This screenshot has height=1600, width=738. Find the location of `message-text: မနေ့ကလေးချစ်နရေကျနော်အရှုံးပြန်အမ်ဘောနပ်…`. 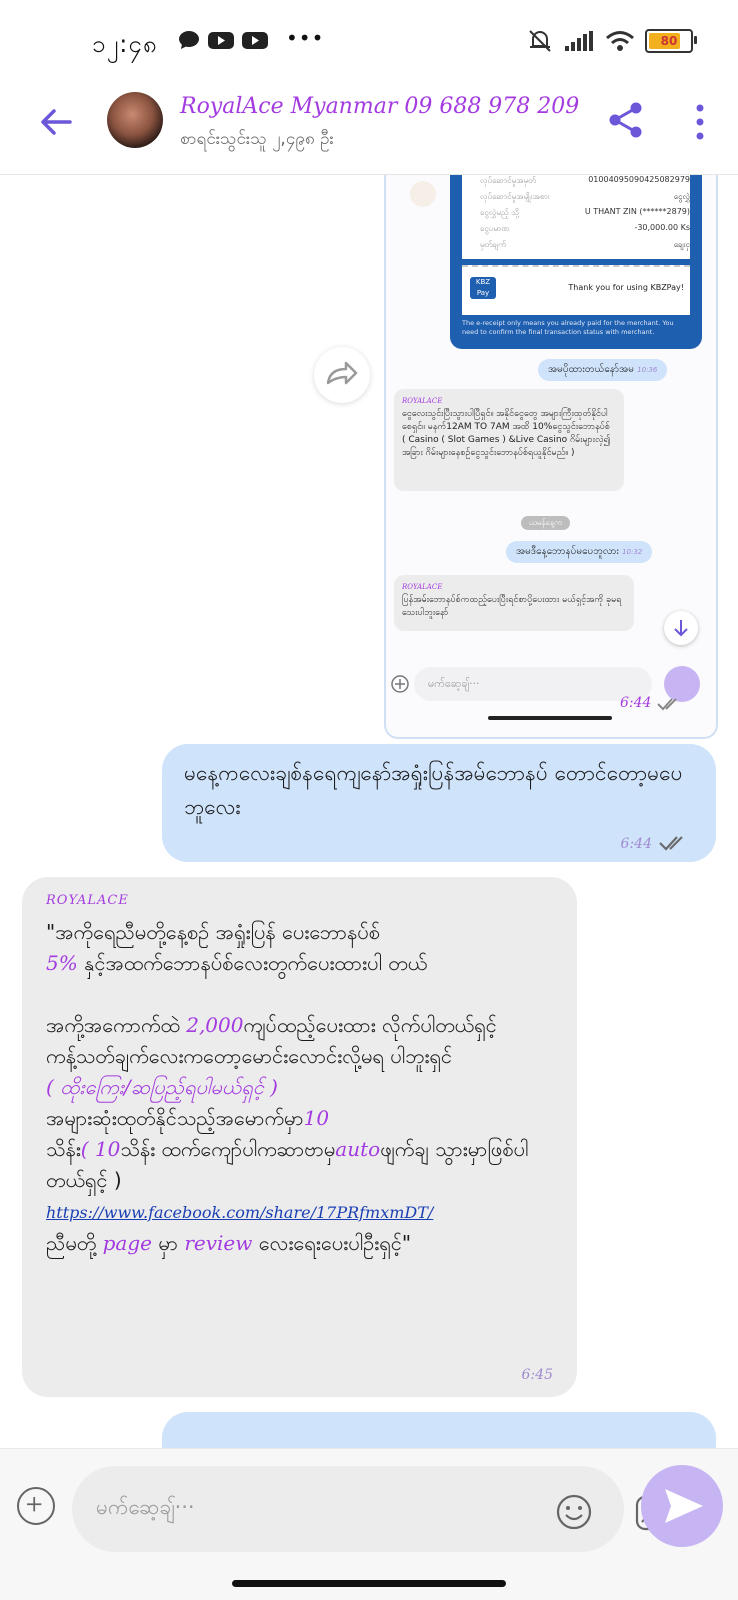

message-text: မနေ့ကလေးချစ်နရေကျနော်အရှုံးပြန်အမ်ဘောနပ်… is located at coordinates (433, 790).